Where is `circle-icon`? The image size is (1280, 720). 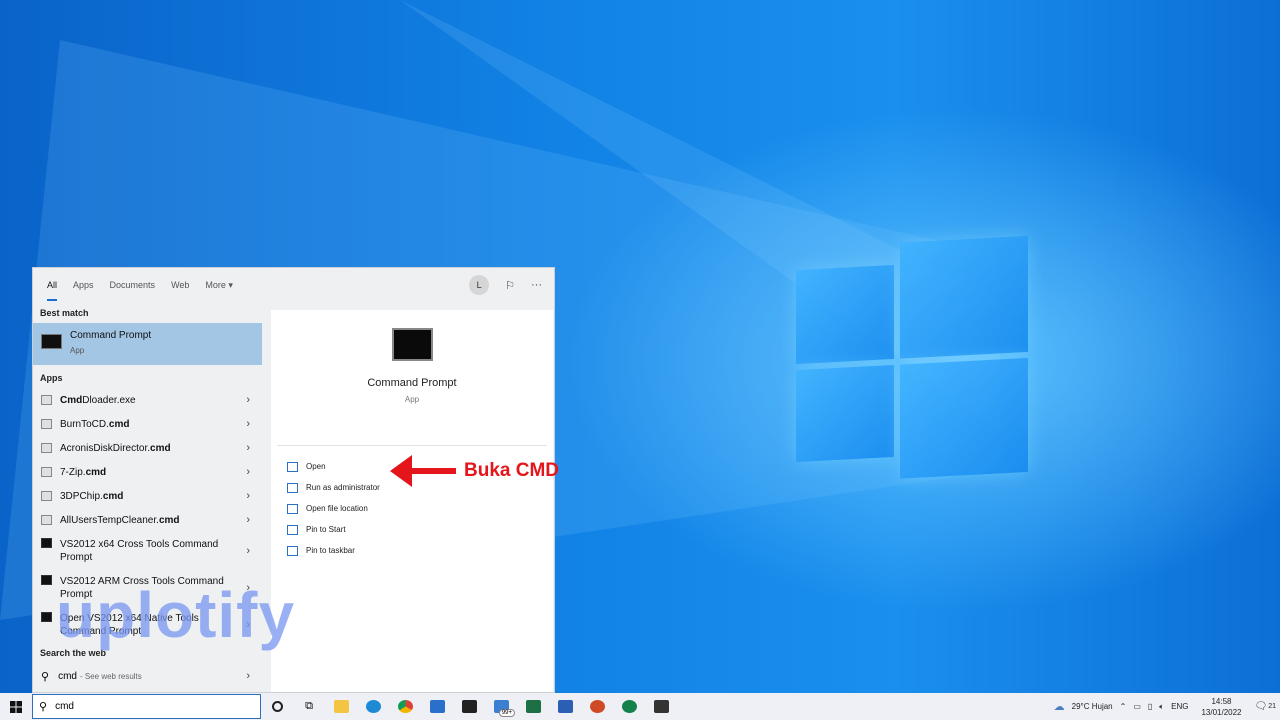
circle-icon is located at coordinates (277, 706).